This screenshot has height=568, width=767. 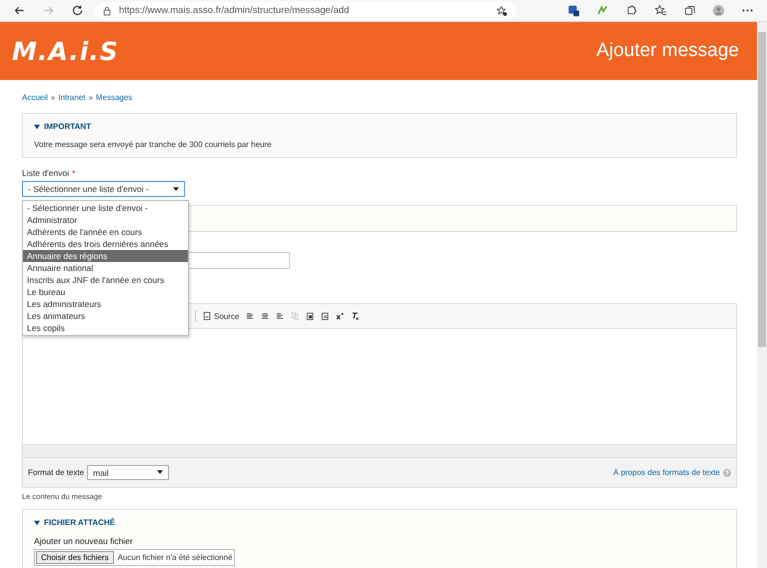 What do you see at coordinates (105, 244) in the screenshot?
I see `dropdown-option: Adhérents des trois dernières années` at bounding box center [105, 244].